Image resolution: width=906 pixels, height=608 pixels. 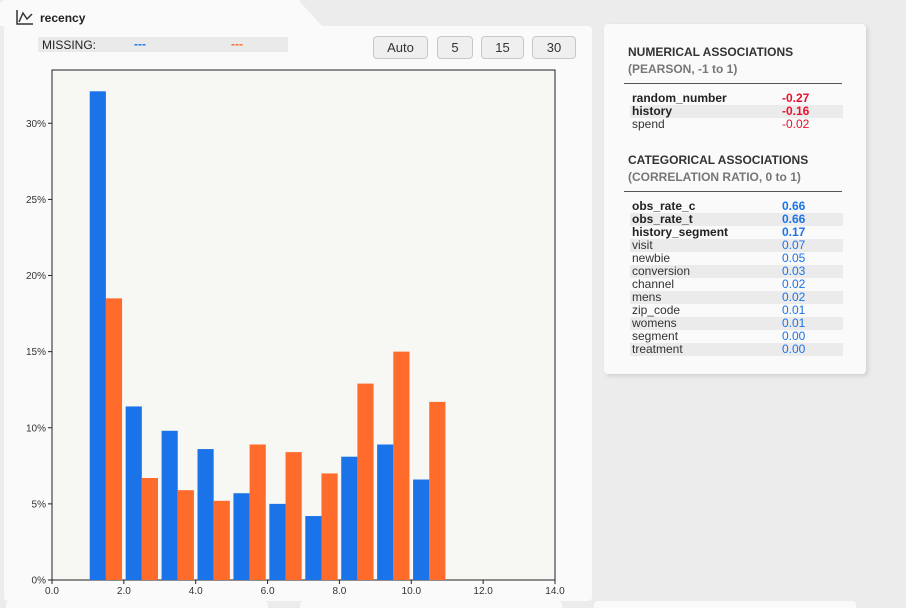 What do you see at coordinates (711, 52) in the screenshot?
I see `numerical-associations-title: NUMERICAL ASSOCIATIONS` at bounding box center [711, 52].